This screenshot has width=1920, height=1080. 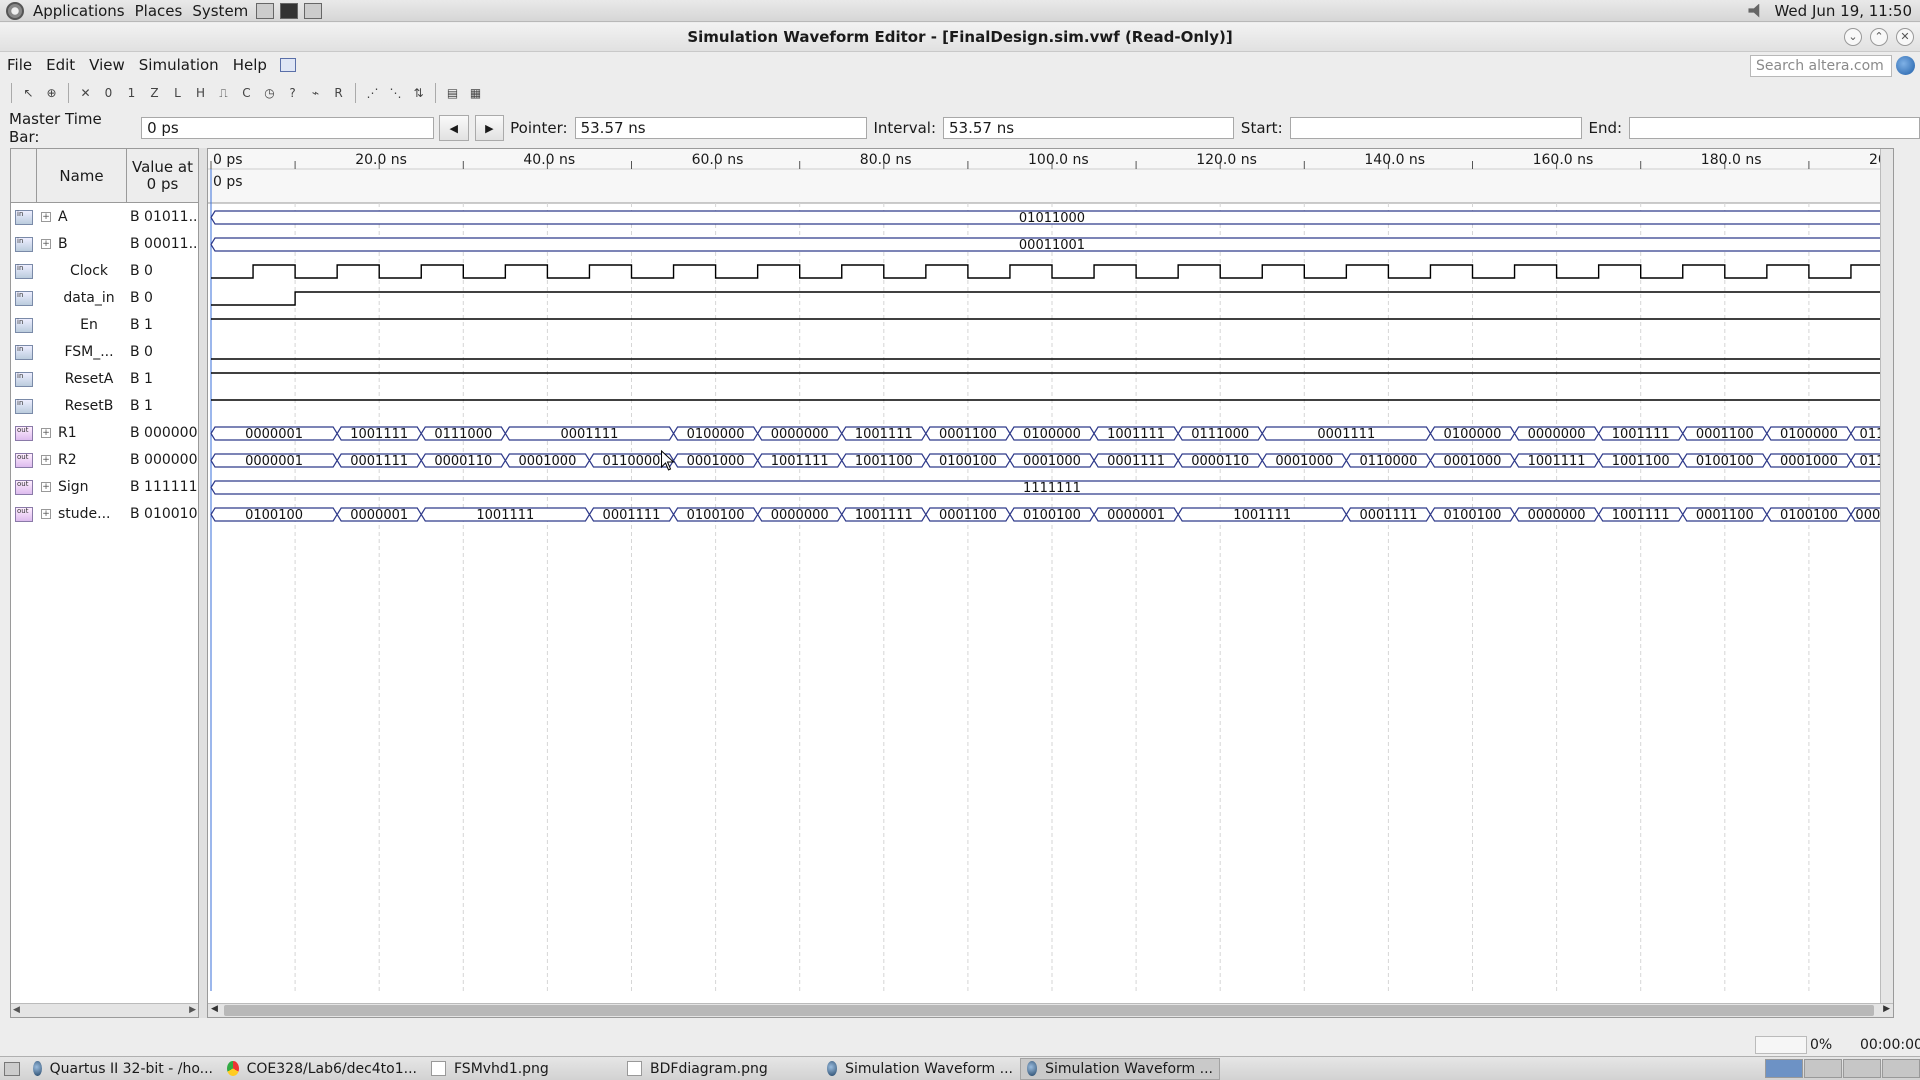 What do you see at coordinates (1843, 11) in the screenshot?
I see `clock: Wed Jun 19, 11:50` at bounding box center [1843, 11].